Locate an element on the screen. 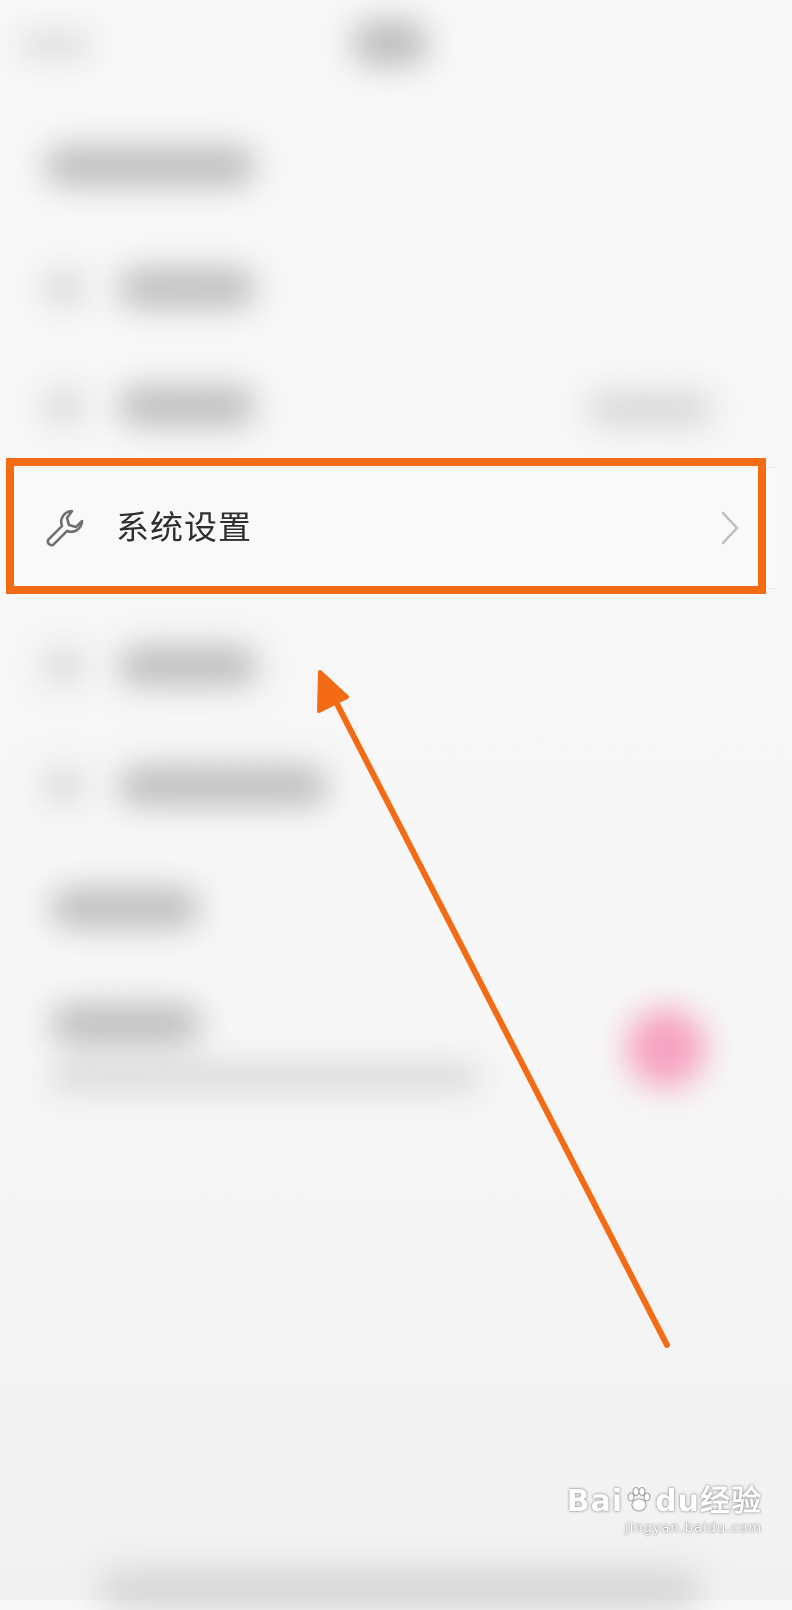  blurred-row-3-icon is located at coordinates (64, 406).